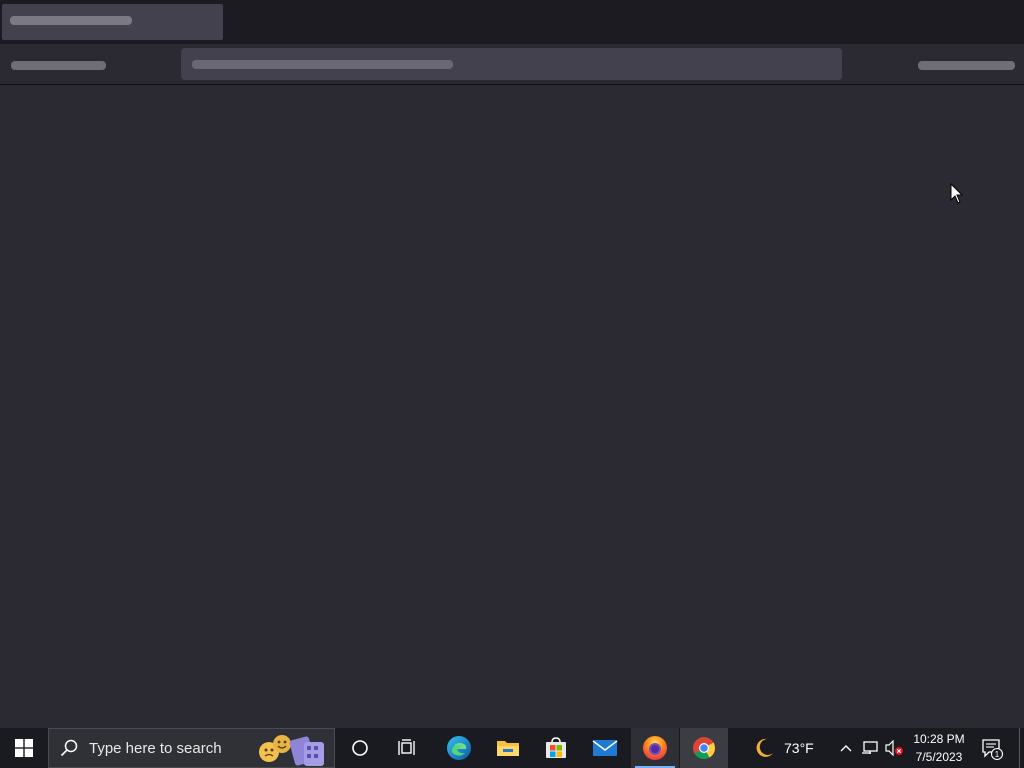 This screenshot has width=1024, height=768. I want to click on clock-time: 10:28 PM, so click(939, 739).